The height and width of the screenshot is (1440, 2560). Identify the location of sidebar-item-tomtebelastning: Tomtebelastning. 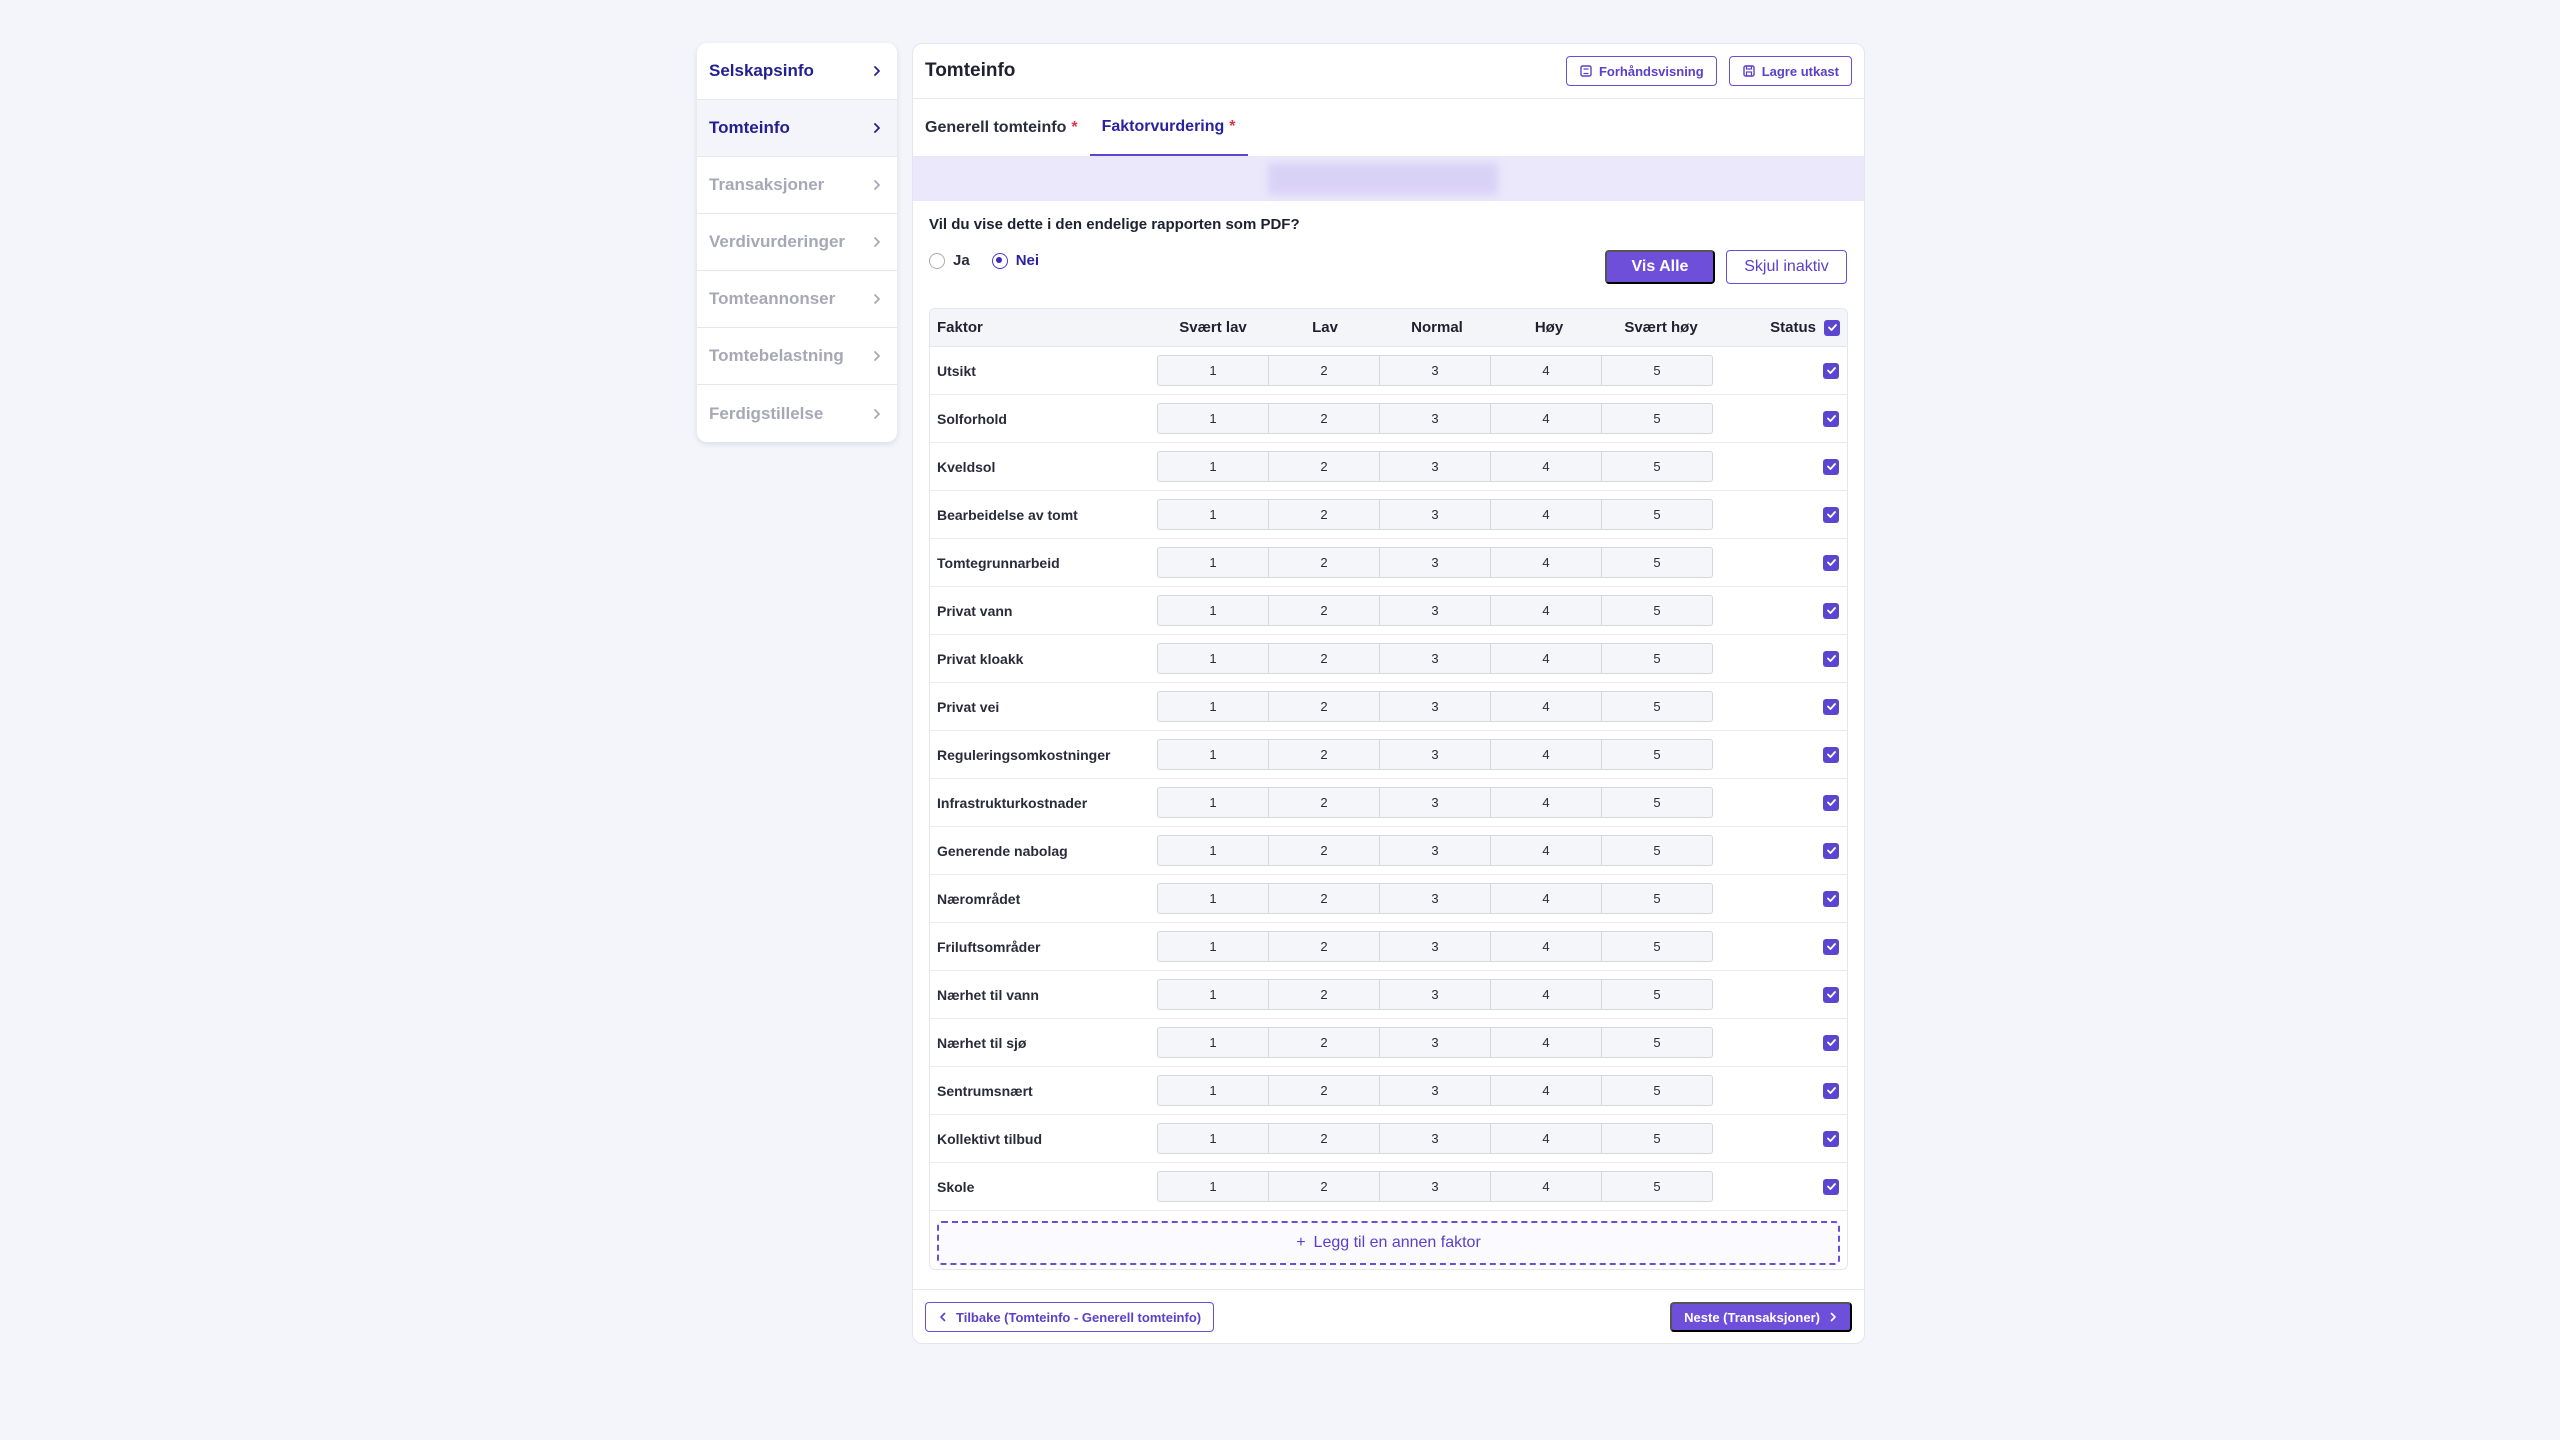
(797, 356).